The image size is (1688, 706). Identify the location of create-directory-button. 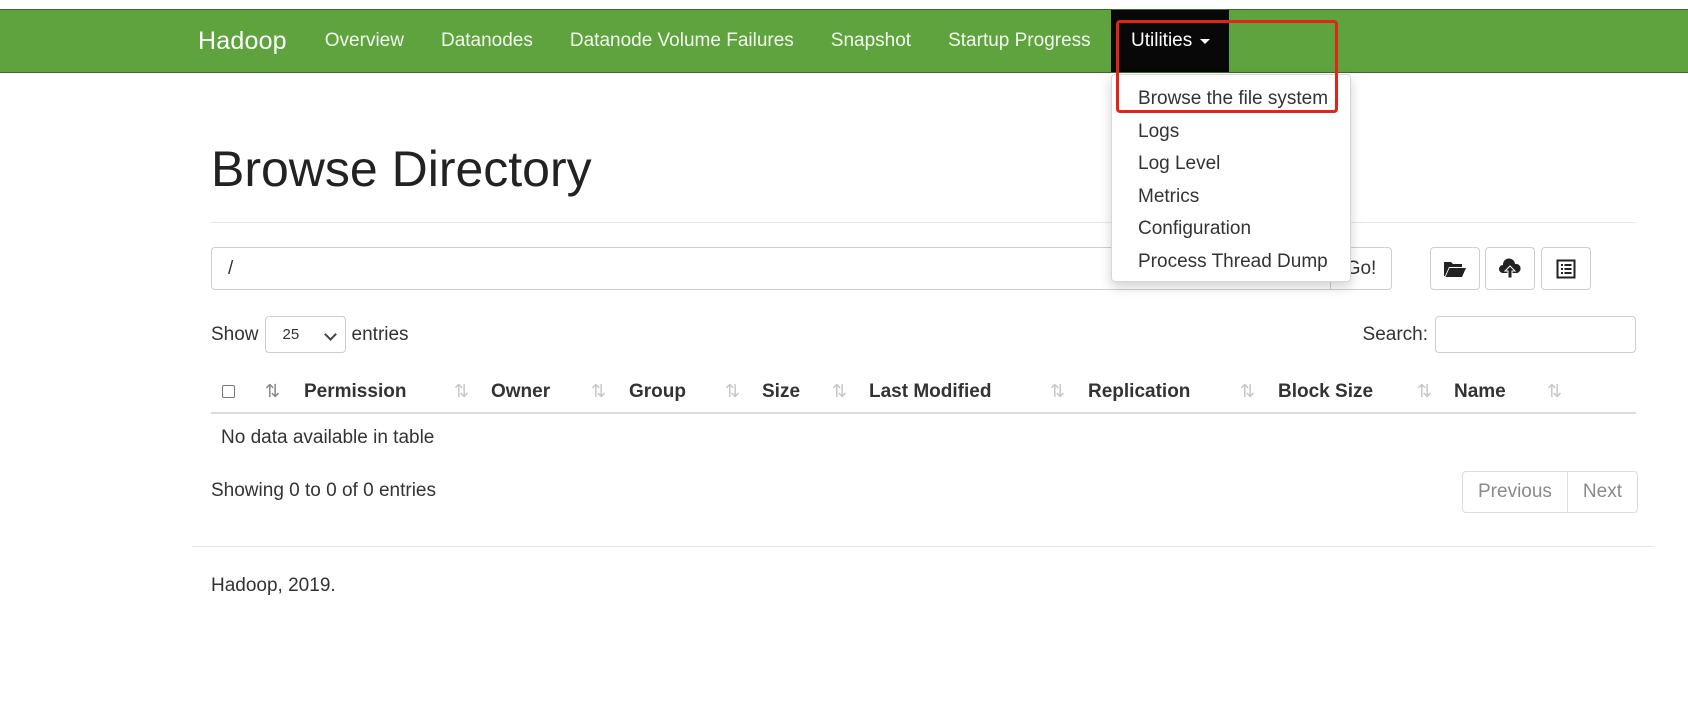
(1455, 268).